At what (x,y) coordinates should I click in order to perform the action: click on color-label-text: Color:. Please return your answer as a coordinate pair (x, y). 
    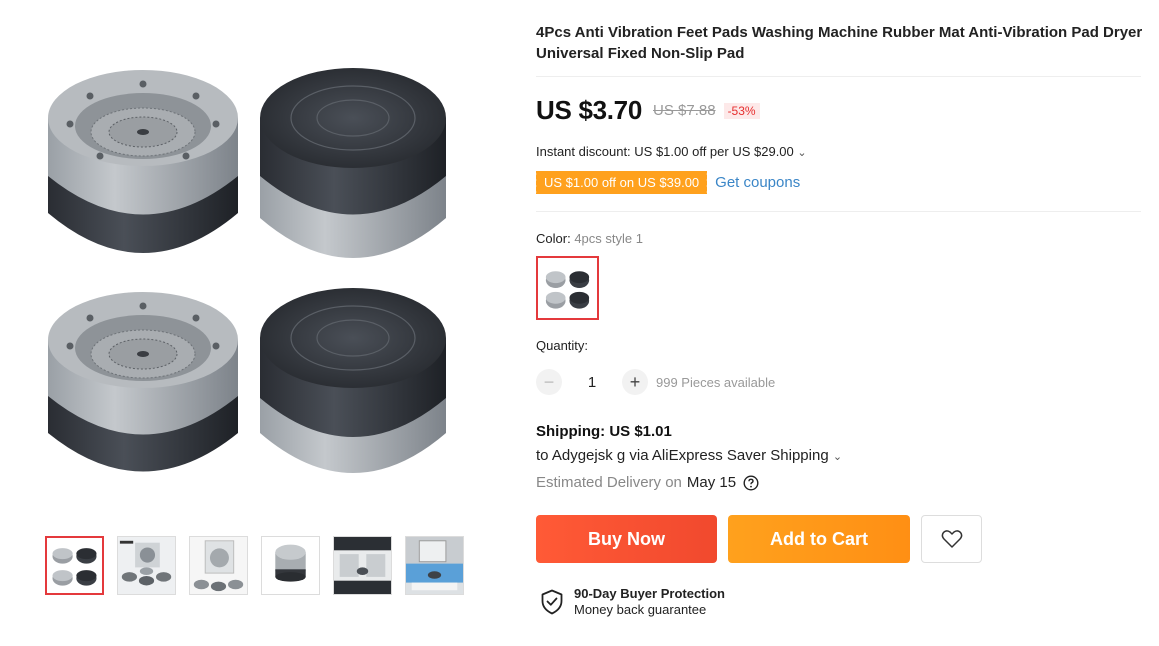
    Looking at the image, I should click on (553, 238).